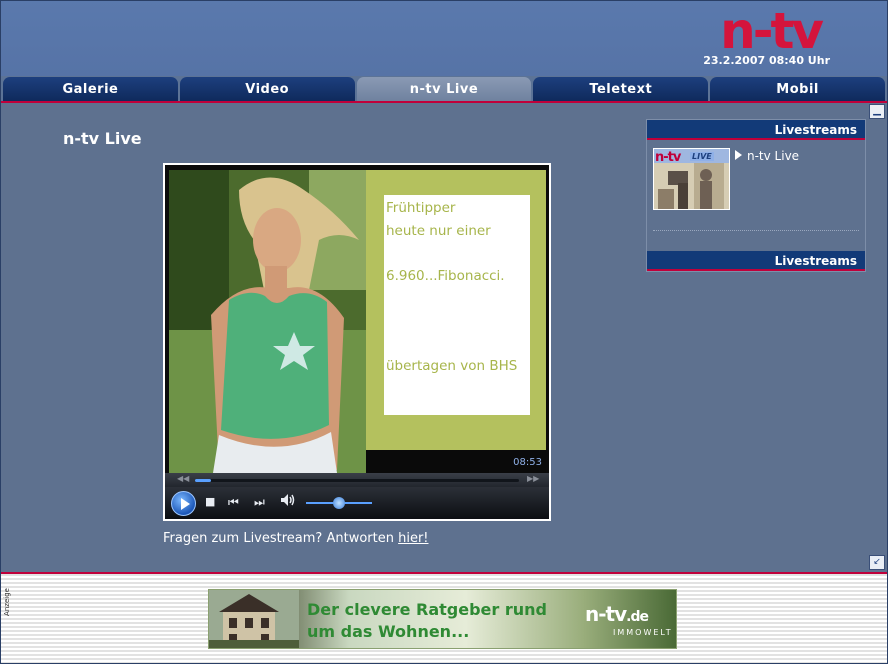 This screenshot has width=888, height=664. Describe the element at coordinates (756, 261) in the screenshot. I see `livestreams-footer: Livestreams` at that location.